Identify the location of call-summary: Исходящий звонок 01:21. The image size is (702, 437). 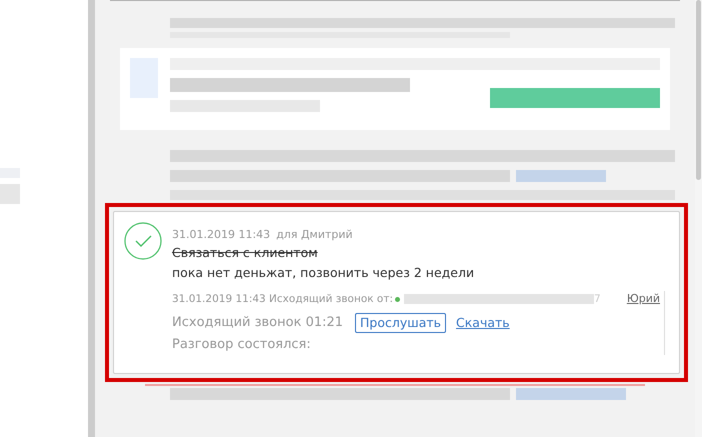
(258, 323).